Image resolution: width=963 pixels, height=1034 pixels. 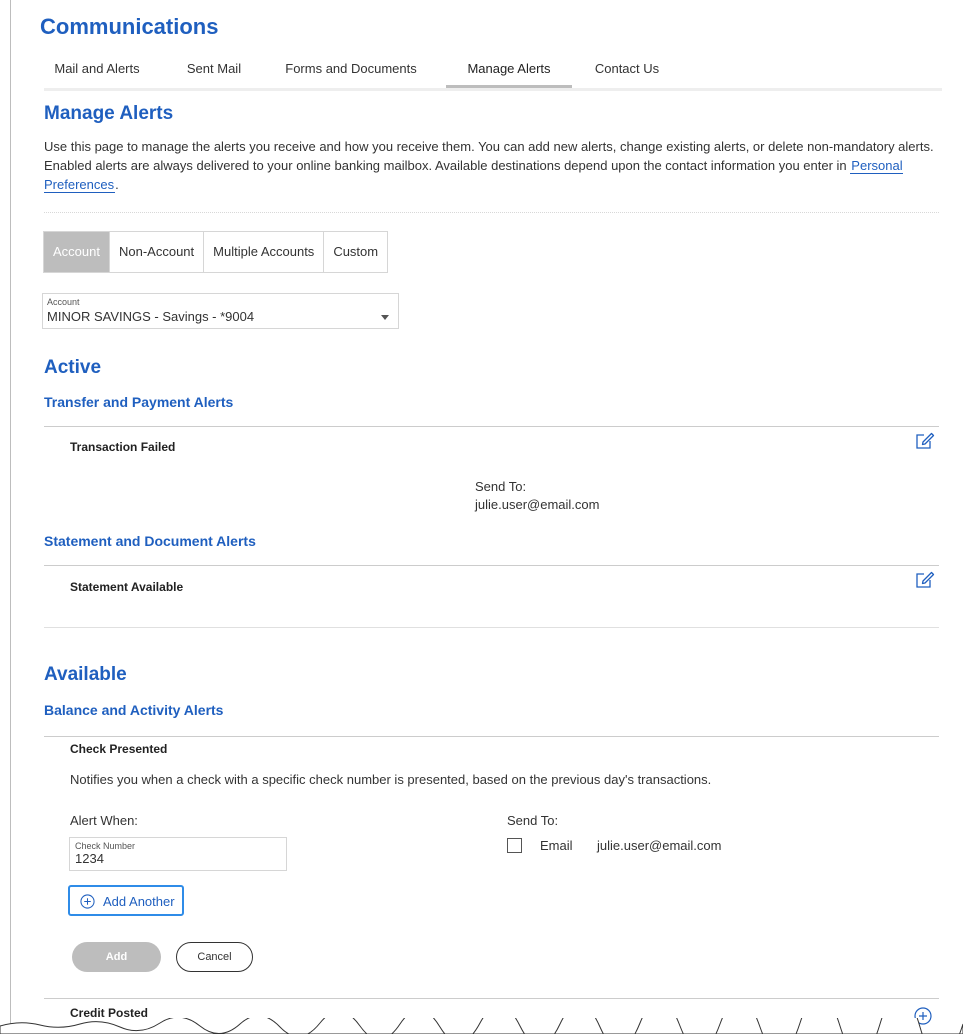 I want to click on segment-multiple-accounts: Multiple Accounts, so click(x=264, y=252).